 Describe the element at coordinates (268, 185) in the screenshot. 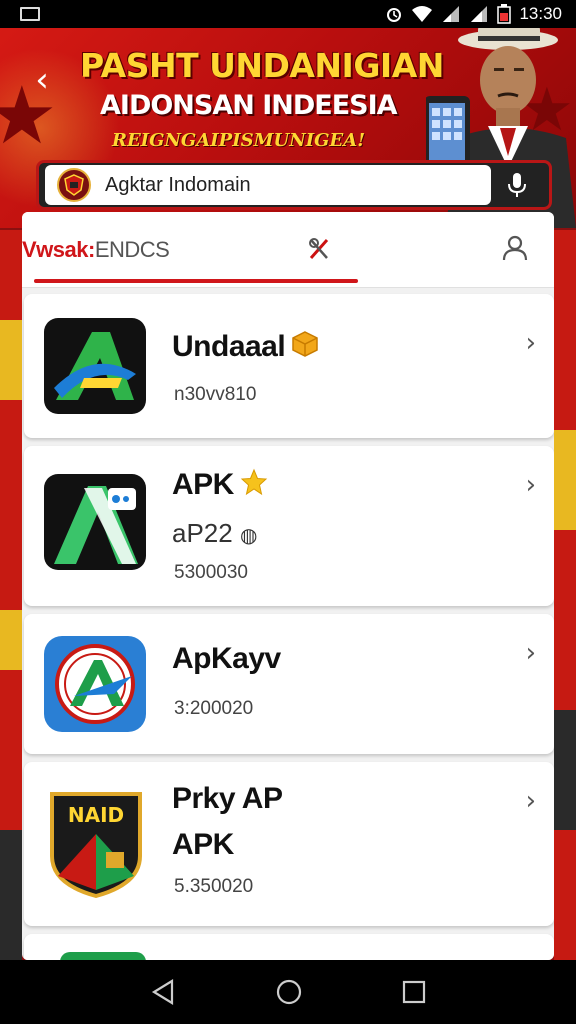

I see `search-input: Agktar Indomain` at that location.